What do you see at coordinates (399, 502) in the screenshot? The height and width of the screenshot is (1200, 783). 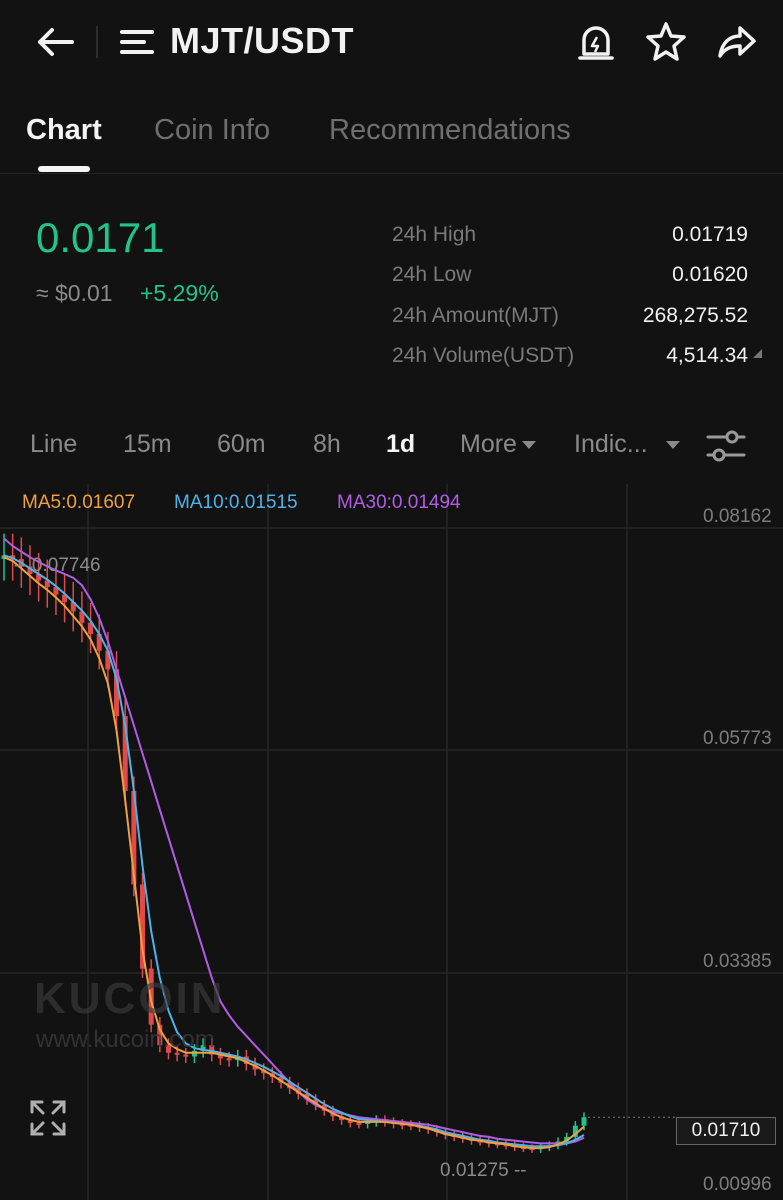 I see `ma30-legend: MA30:0.01494` at bounding box center [399, 502].